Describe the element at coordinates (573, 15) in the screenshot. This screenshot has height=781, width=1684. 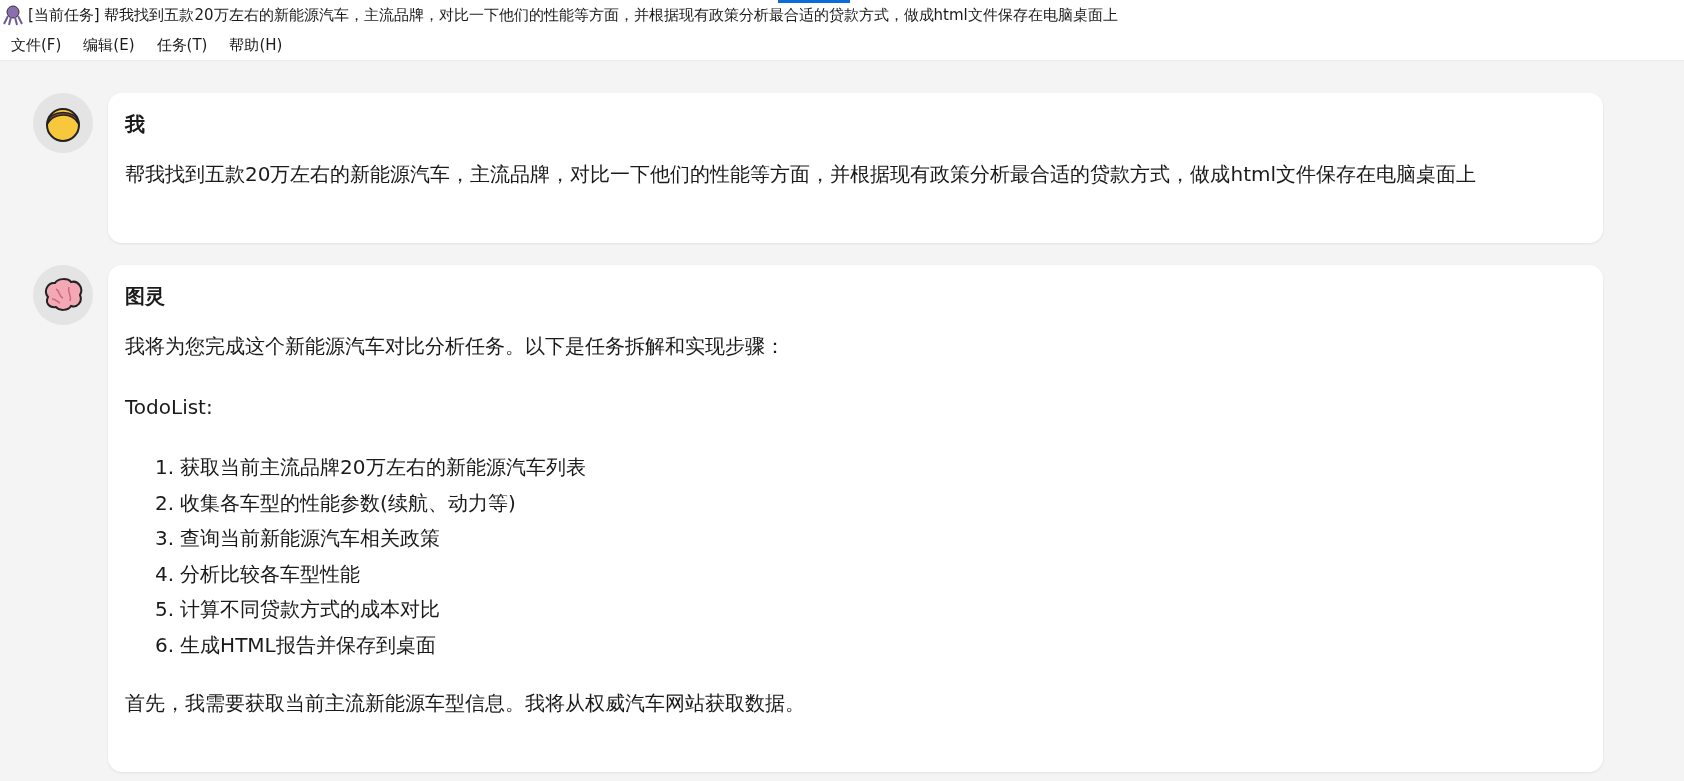
I see `window-title: [当前任务] 帮我找到五款20万左右的新能源汽车，主流品牌，对比一下他们的性能等方面，并根据现有政策分析最合适的贷款方式，做成html文件保存在电脑桌面上` at that location.